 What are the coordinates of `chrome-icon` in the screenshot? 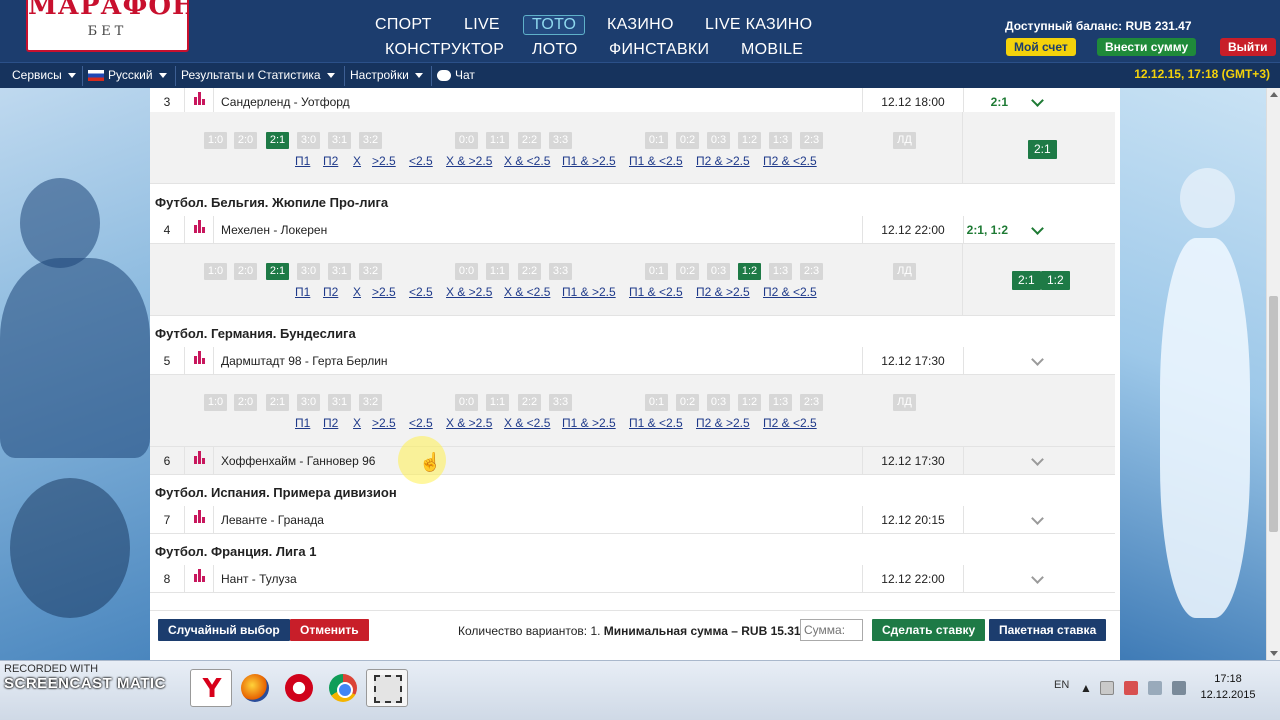 It's located at (343, 688).